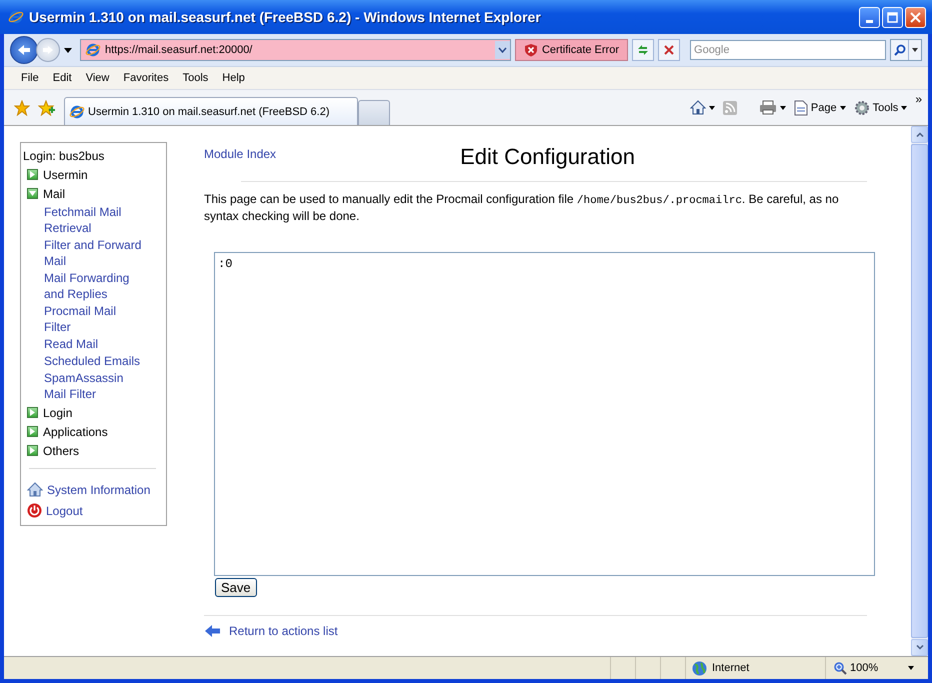 This screenshot has width=932, height=683. Describe the element at coordinates (522, 208) in the screenshot. I see `page-description: This page can be used to manually edit the Procmail configuration file /home/bus2bus/.procmailrc. Be careful, as no syntax checking will be done.` at that location.